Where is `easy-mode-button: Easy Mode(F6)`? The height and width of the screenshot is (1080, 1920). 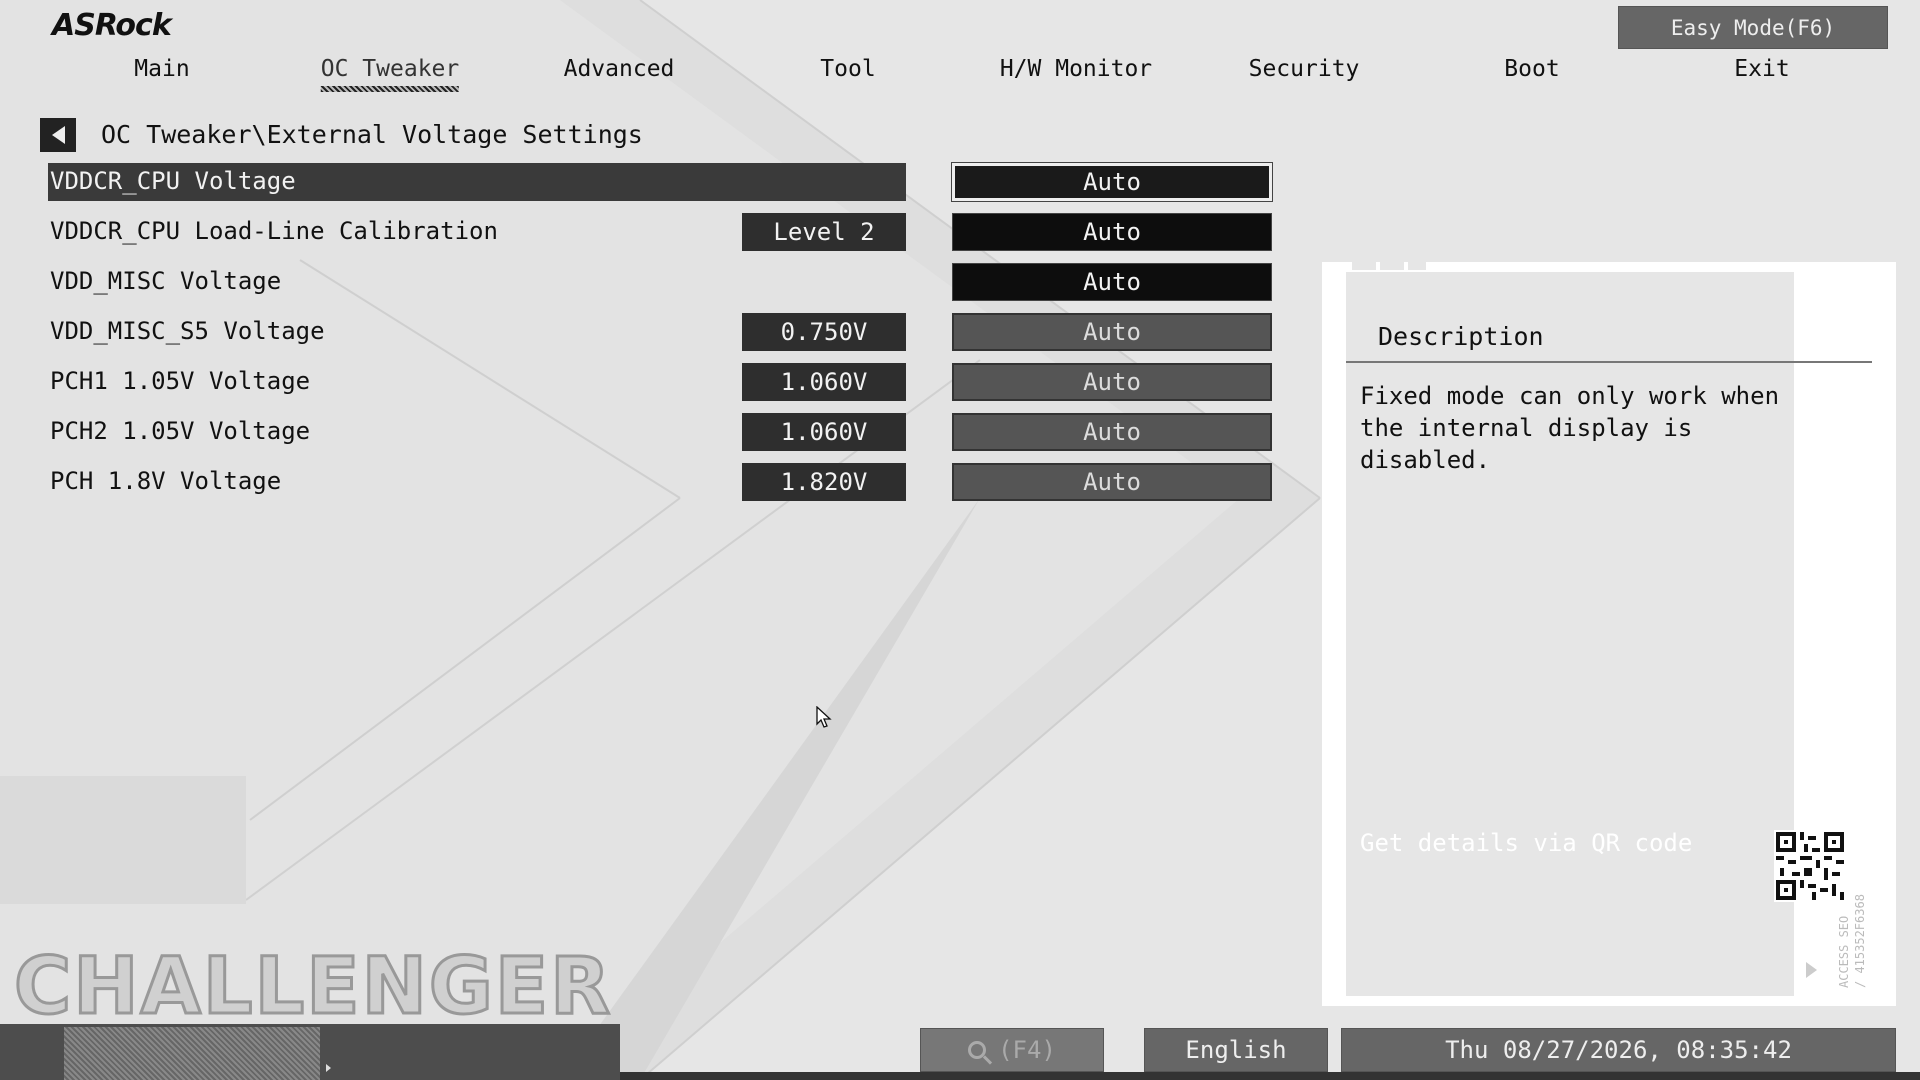
easy-mode-button: Easy Mode(F6) is located at coordinates (1753, 27).